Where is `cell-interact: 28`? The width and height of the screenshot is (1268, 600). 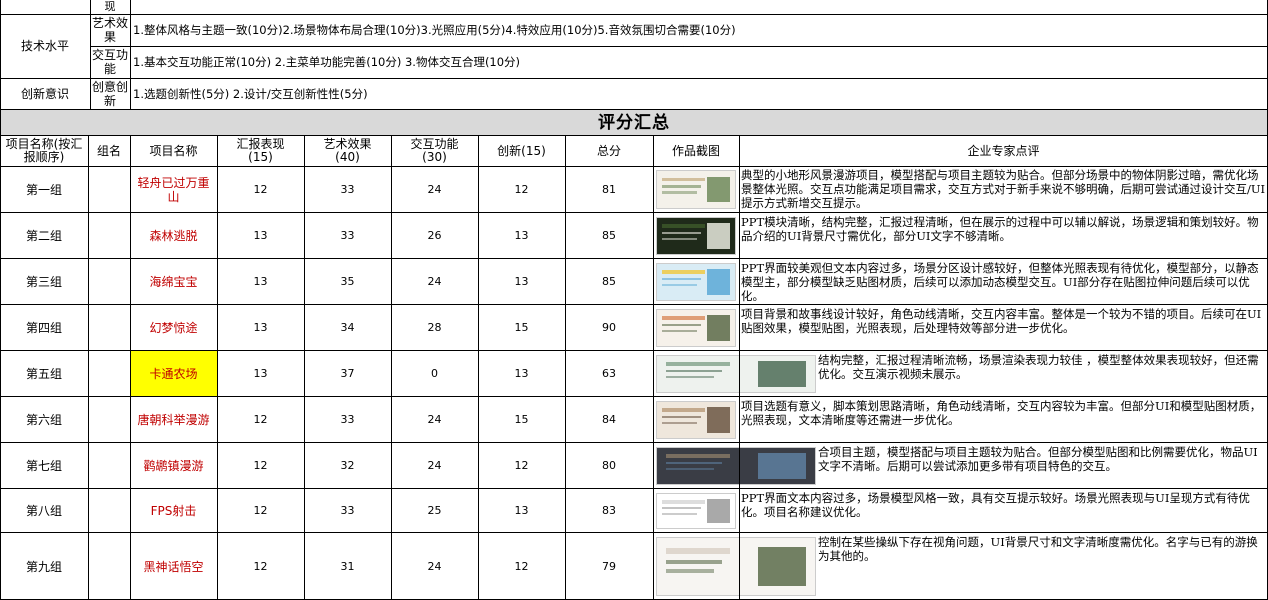
cell-interact: 28 is located at coordinates (434, 328).